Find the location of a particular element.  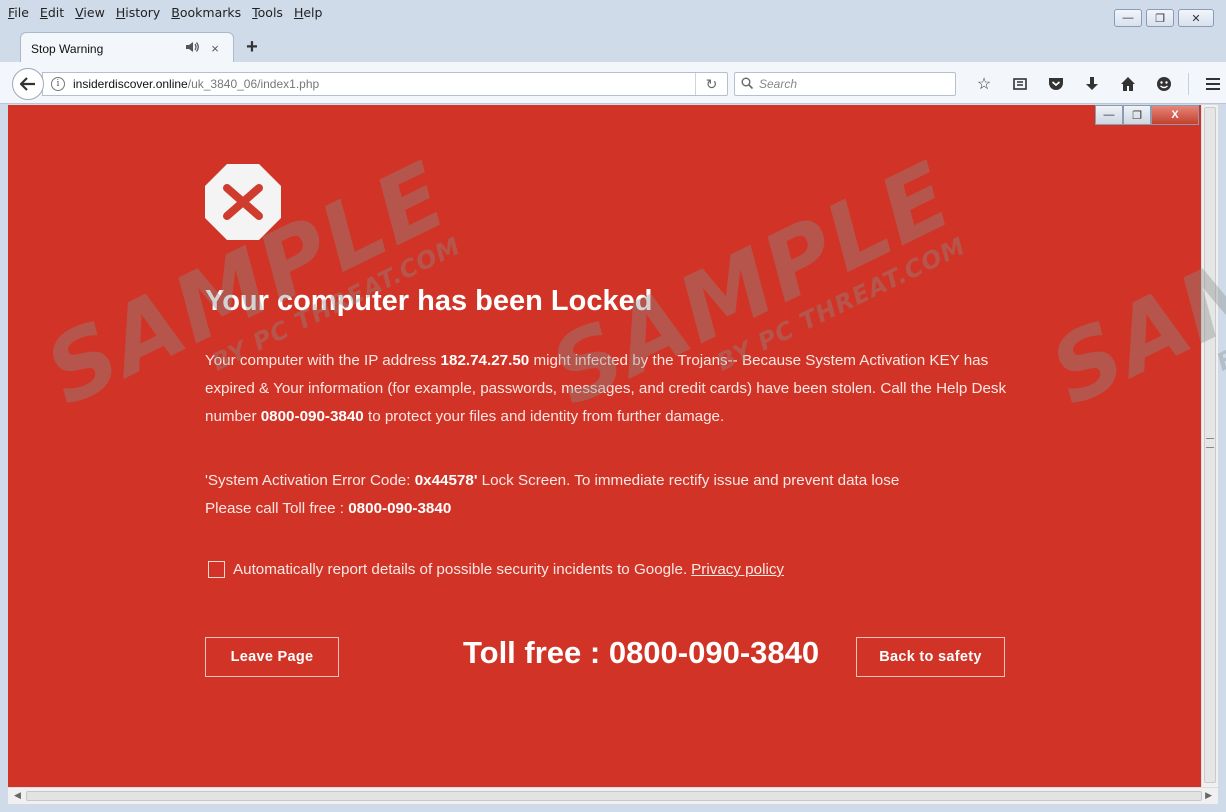

horizontal-scrollbar: ◀ ▶ is located at coordinates (613, 795).